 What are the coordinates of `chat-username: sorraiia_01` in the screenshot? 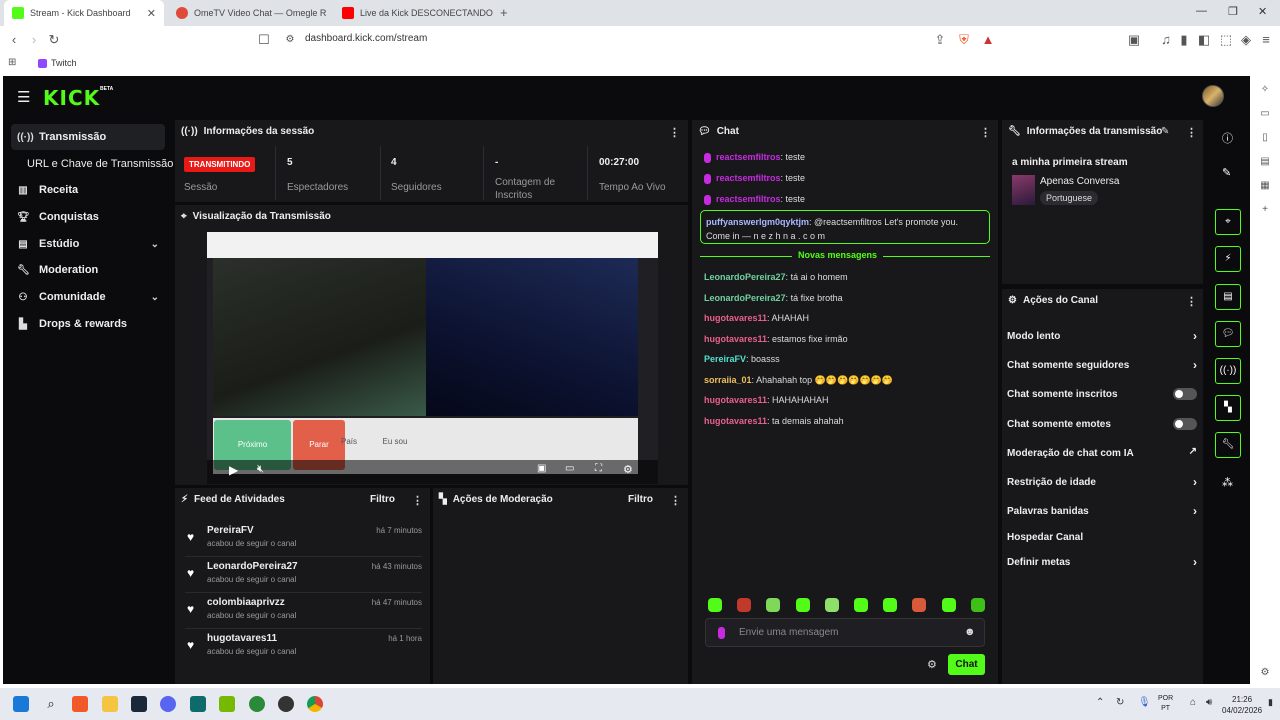 It's located at (728, 380).